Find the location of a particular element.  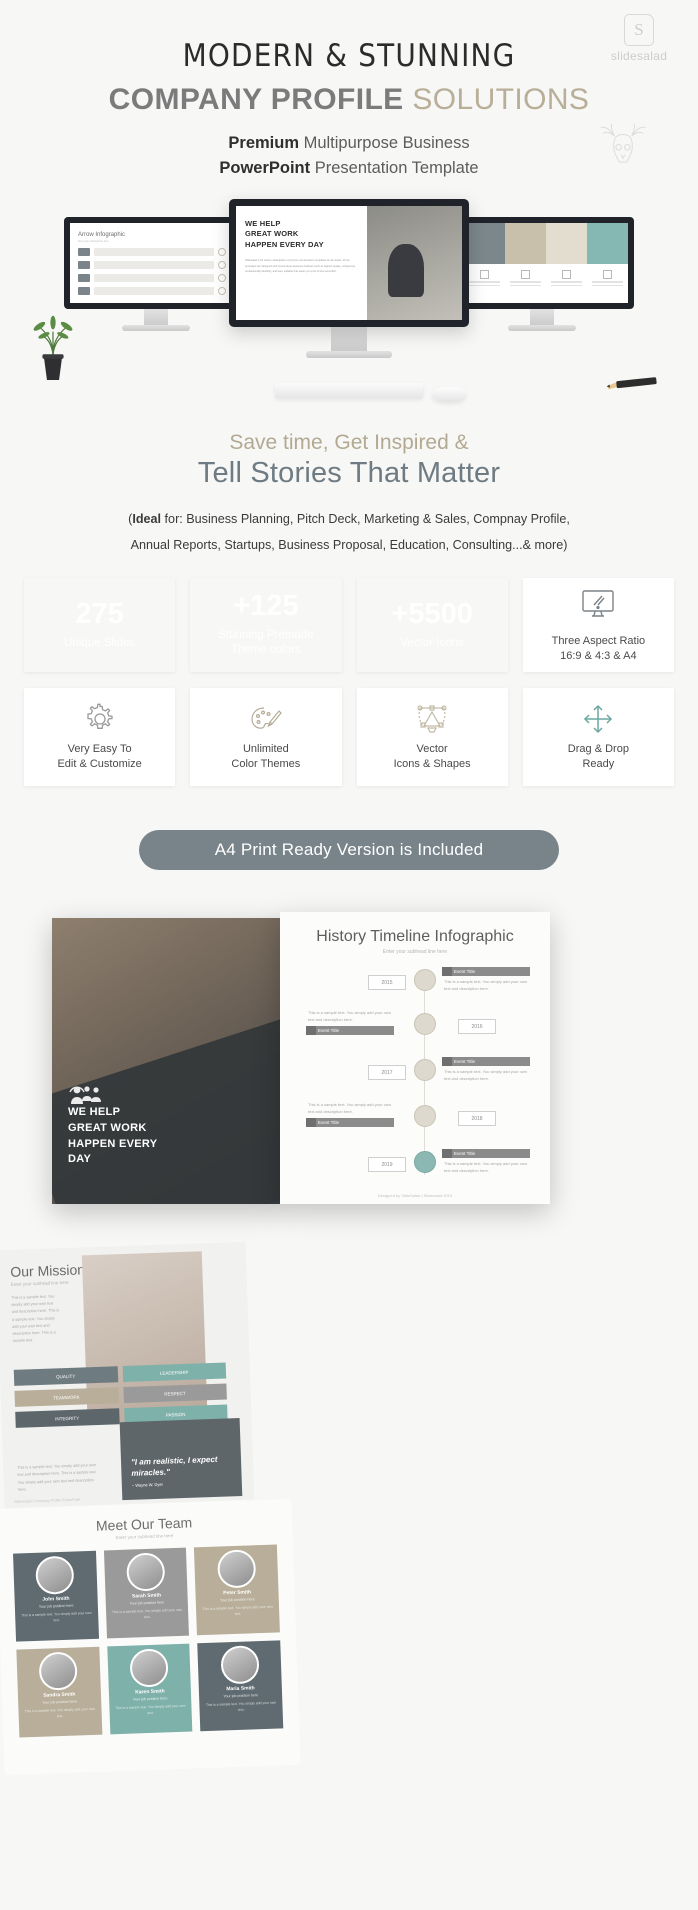

brand-name: slidesalad is located at coordinates (639, 56).